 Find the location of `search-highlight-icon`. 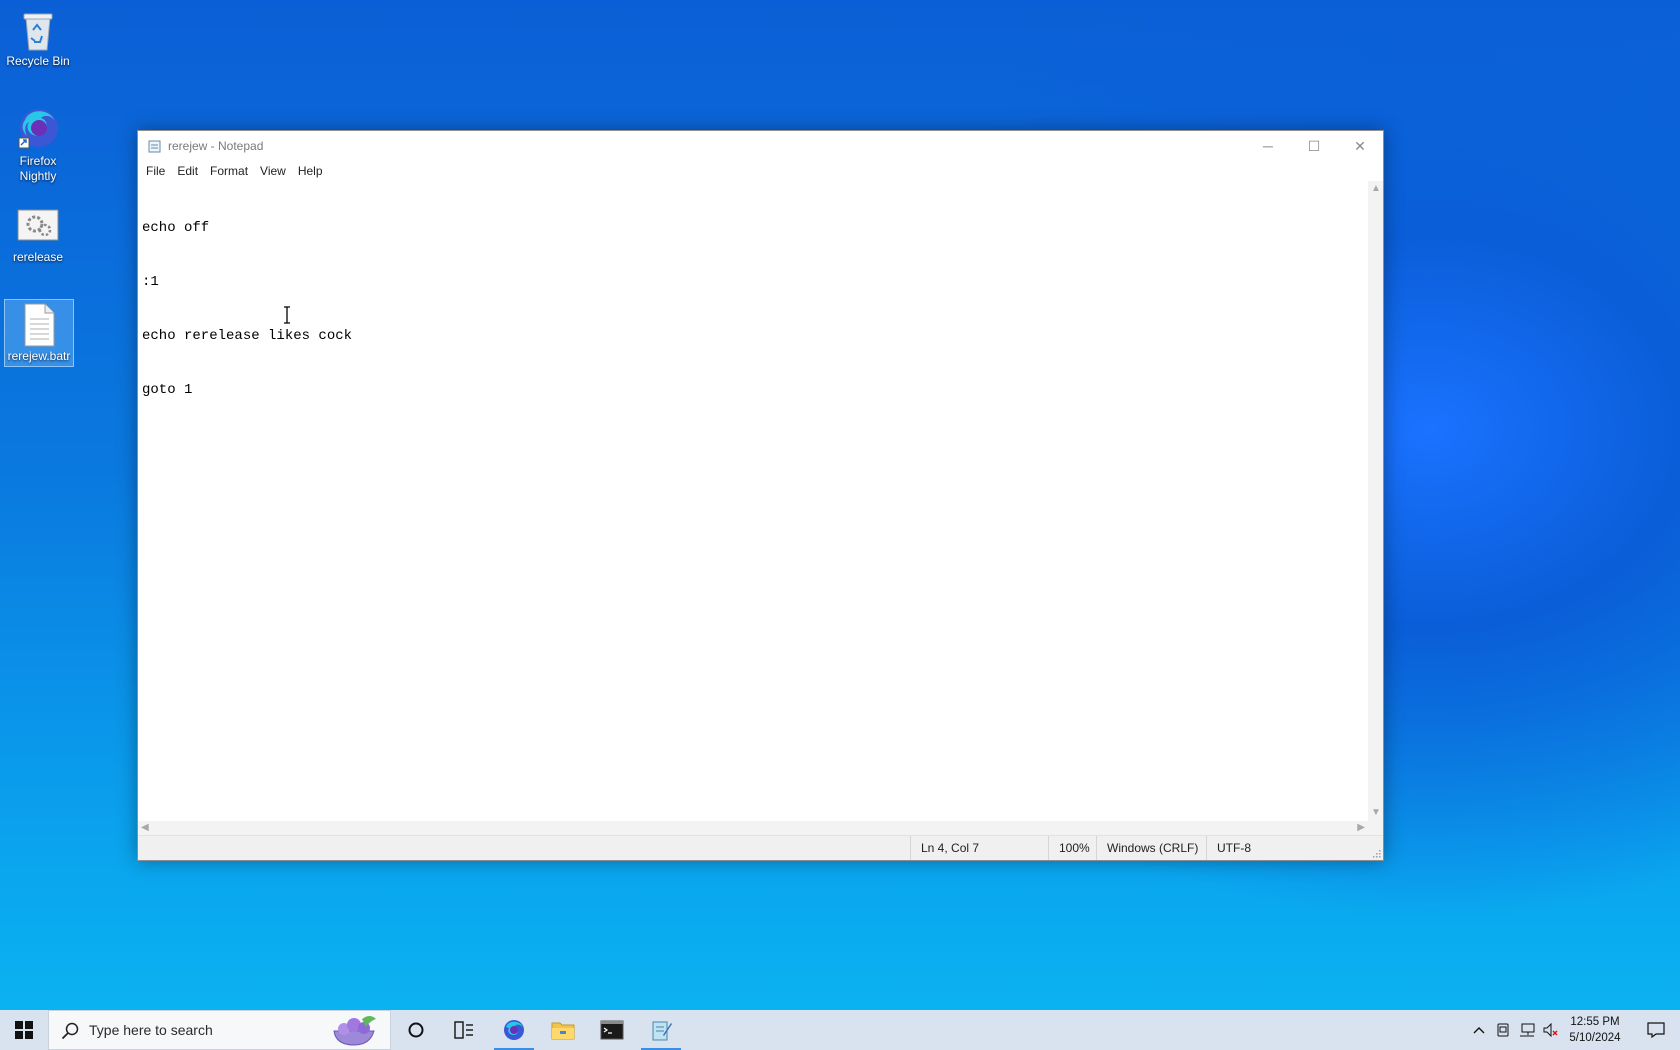

search-highlight-icon is located at coordinates (354, 1031).